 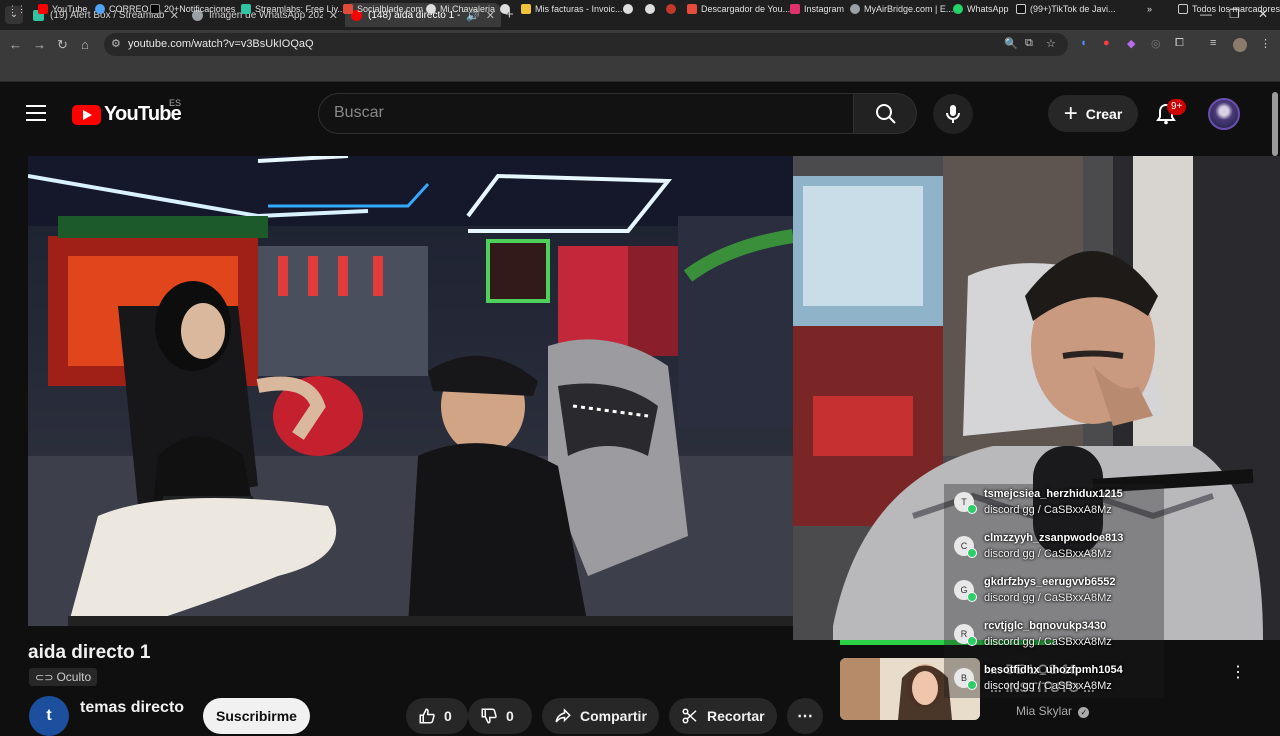 What do you see at coordinates (468, 9) in the screenshot?
I see `bookmark-label: Mi Chavaleria` at bounding box center [468, 9].